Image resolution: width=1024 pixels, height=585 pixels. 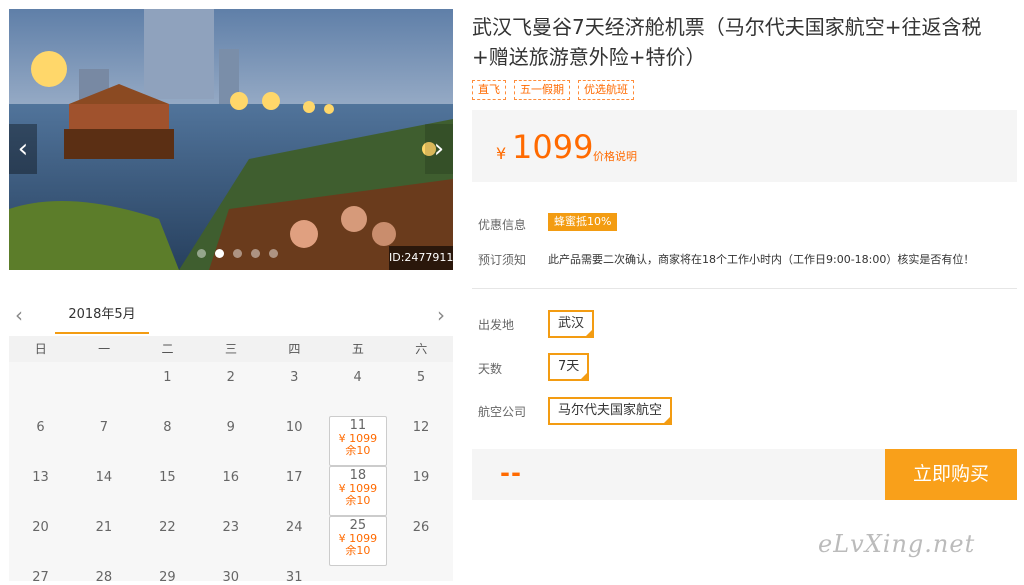 I want to click on calendar-day: 20, so click(x=40, y=527).